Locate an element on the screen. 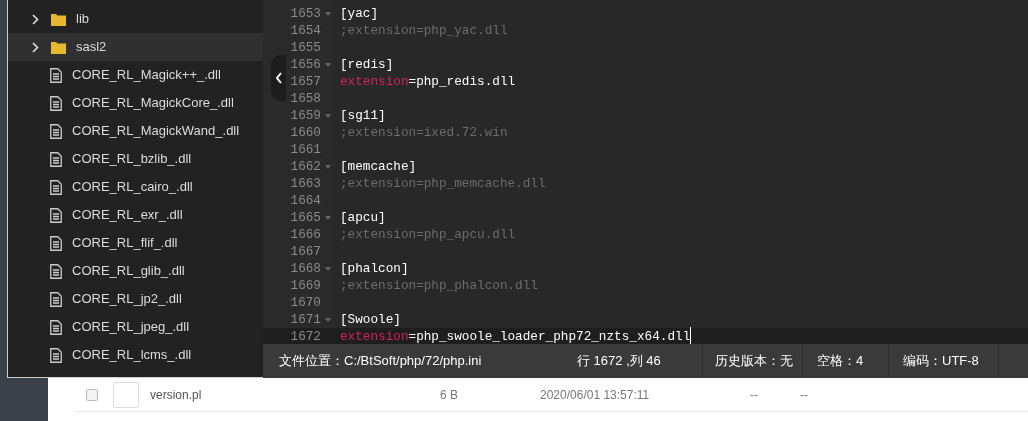 This screenshot has width=1028, height=421. code-line: ;extension=php_memcache.dll is located at coordinates (443, 184).